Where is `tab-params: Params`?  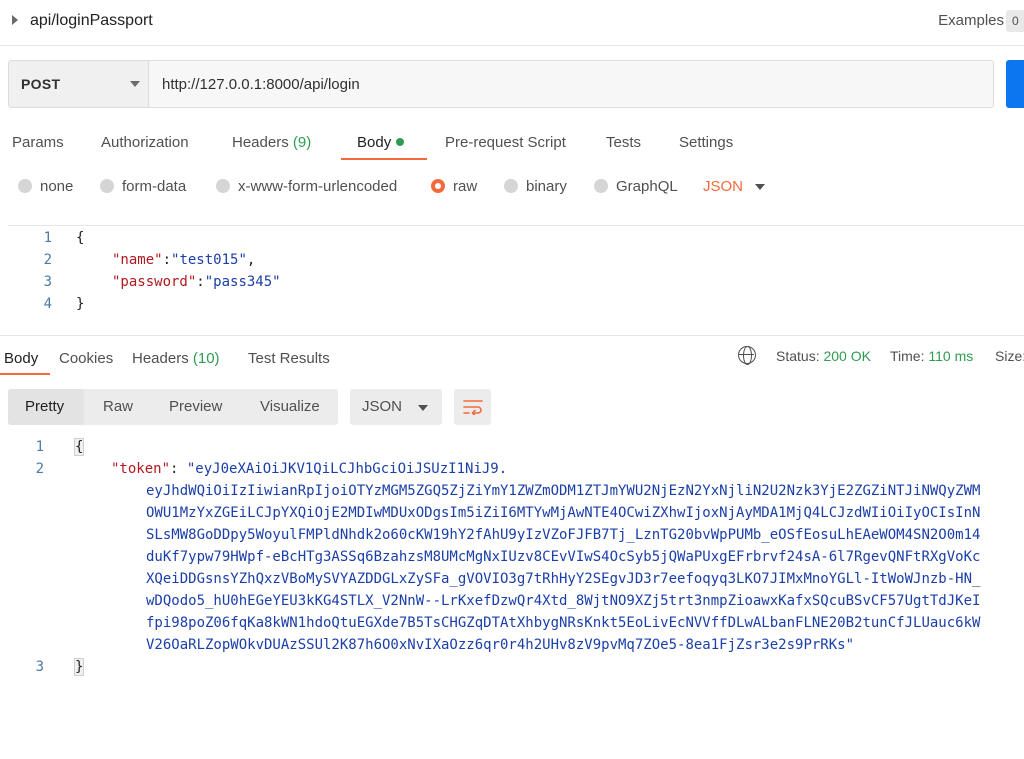
tab-params: Params is located at coordinates (38, 142).